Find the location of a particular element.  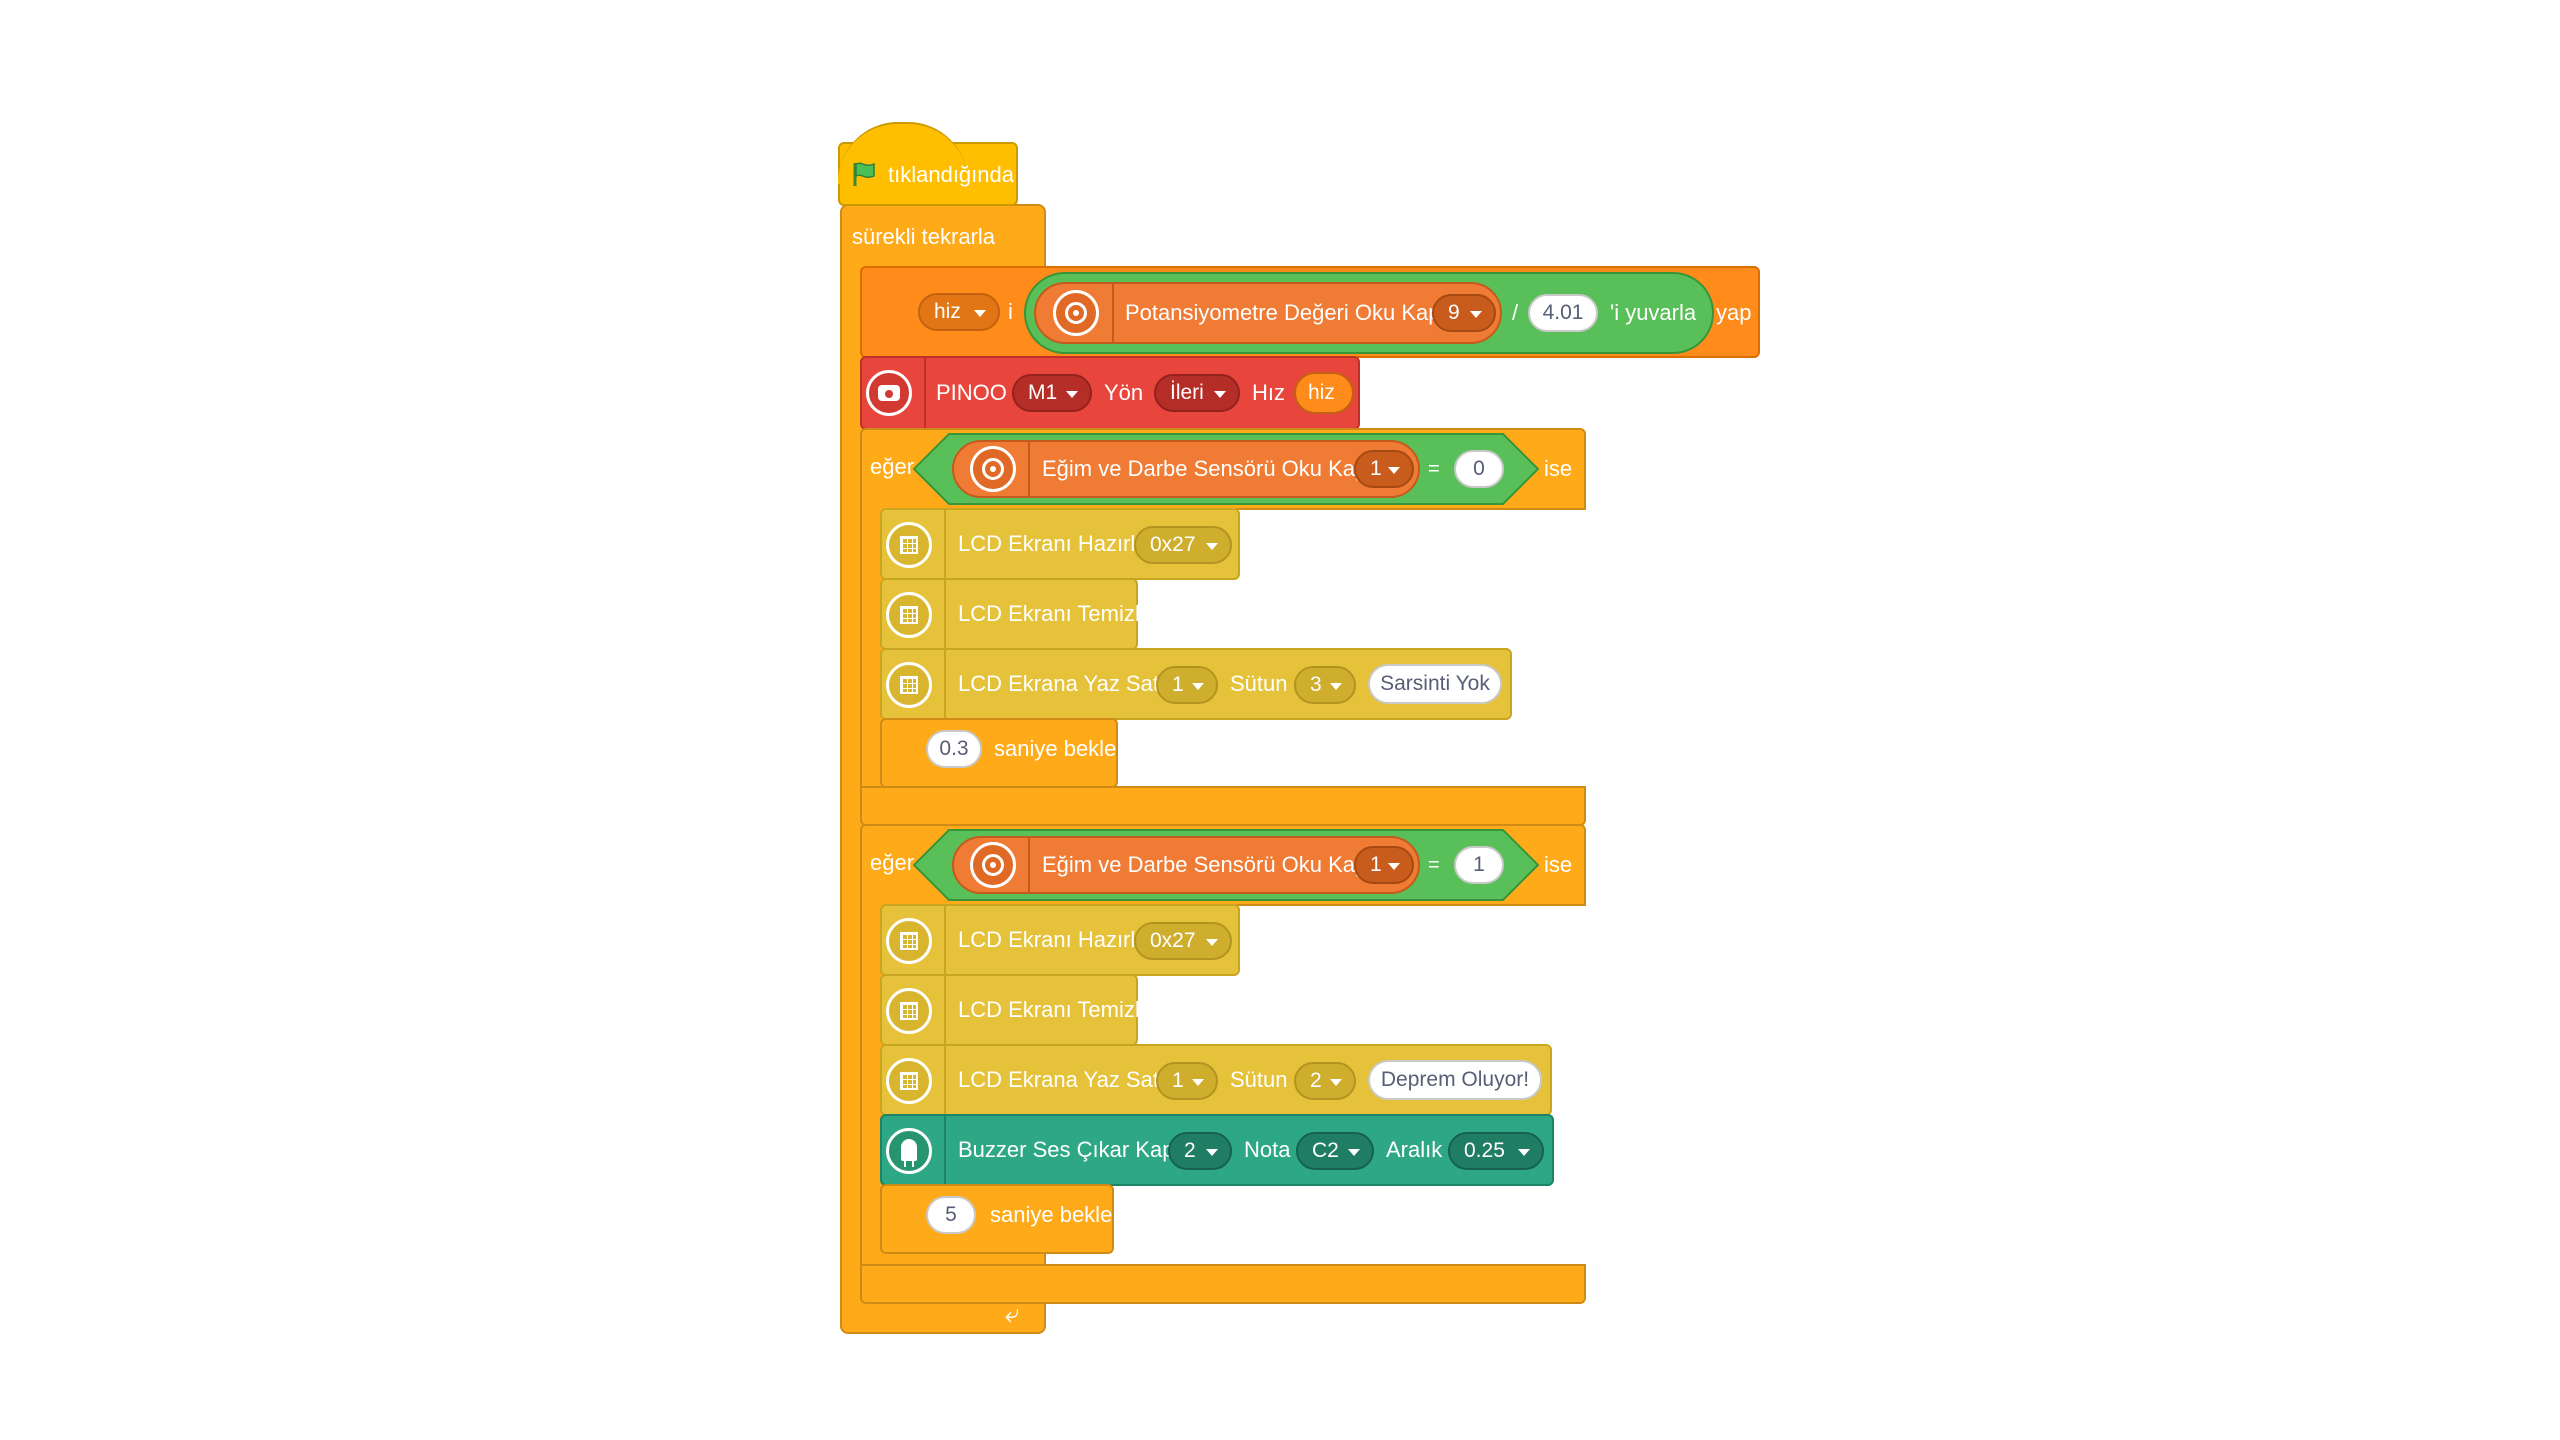

range-label: Aralık is located at coordinates (1414, 1149).